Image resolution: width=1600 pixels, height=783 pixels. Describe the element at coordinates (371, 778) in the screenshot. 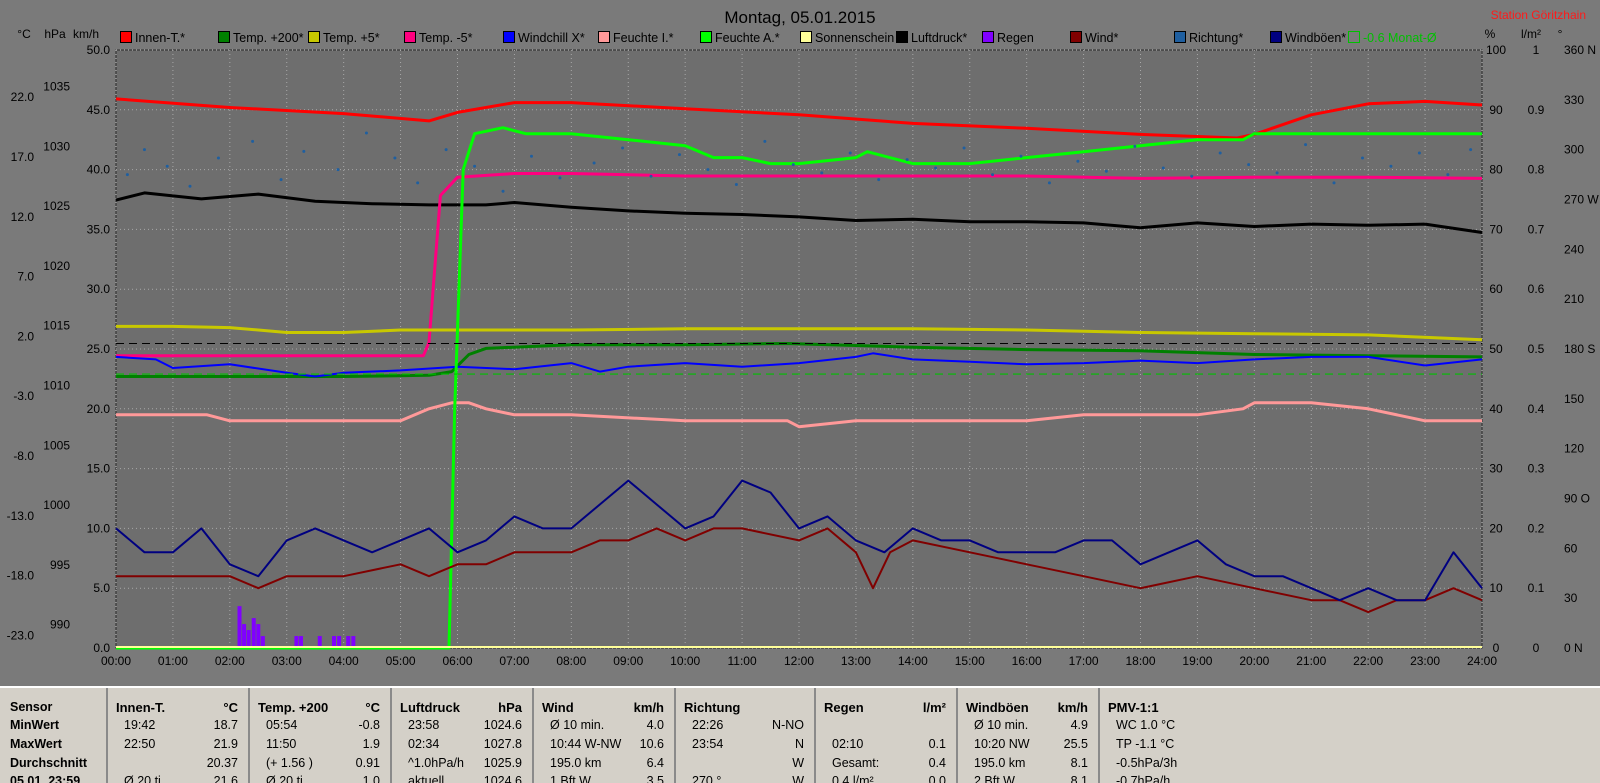

I see `cell-value: 1.0` at that location.